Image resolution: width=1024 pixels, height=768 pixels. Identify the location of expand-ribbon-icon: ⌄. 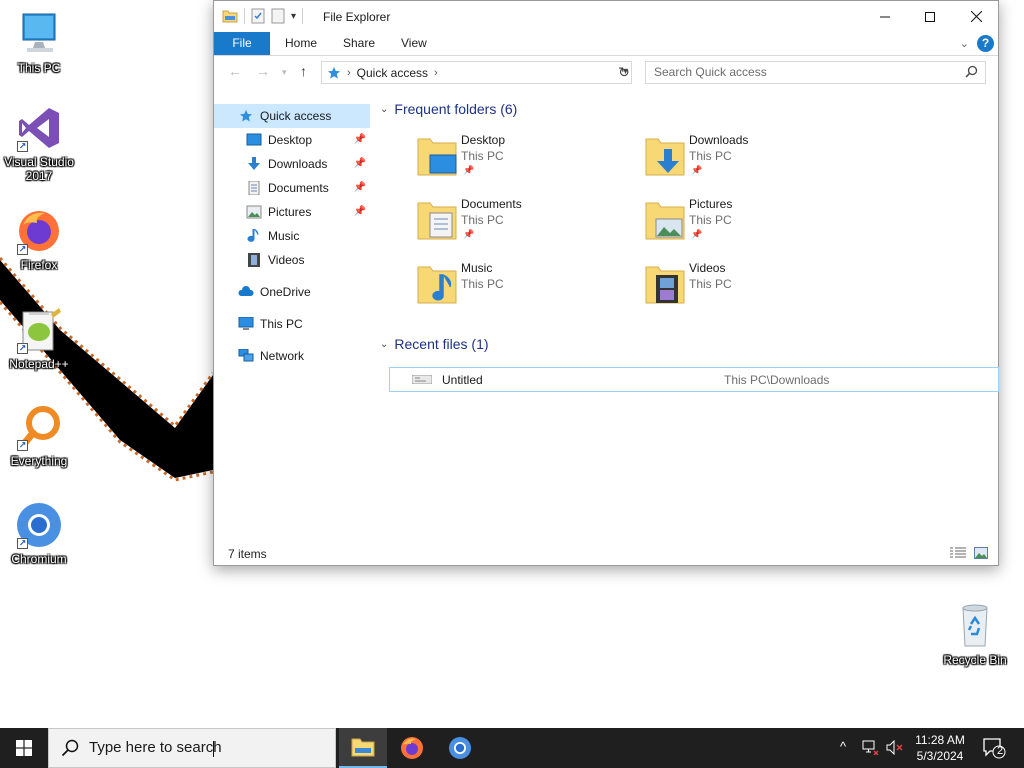
(964, 43).